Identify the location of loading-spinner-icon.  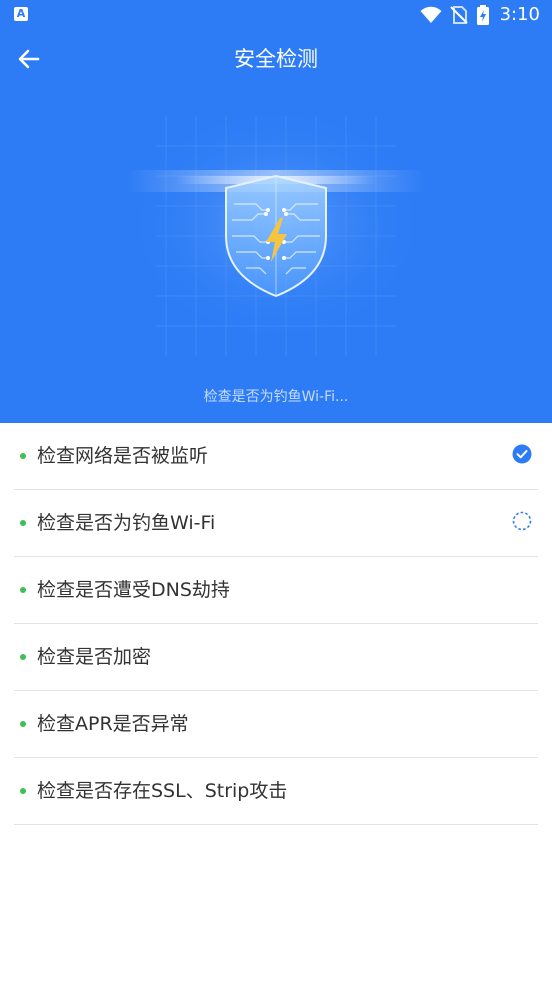
(522, 521).